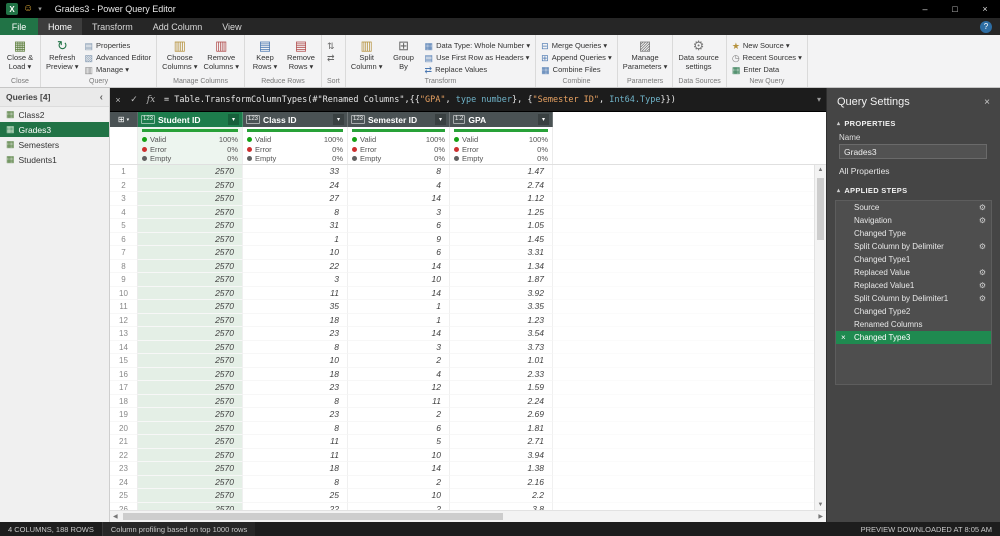 The width and height of the screenshot is (1000, 536). I want to click on ribbon-button-use-first-row-as-headers: ▤ Use First Row as Headers ▾, so click(478, 57).